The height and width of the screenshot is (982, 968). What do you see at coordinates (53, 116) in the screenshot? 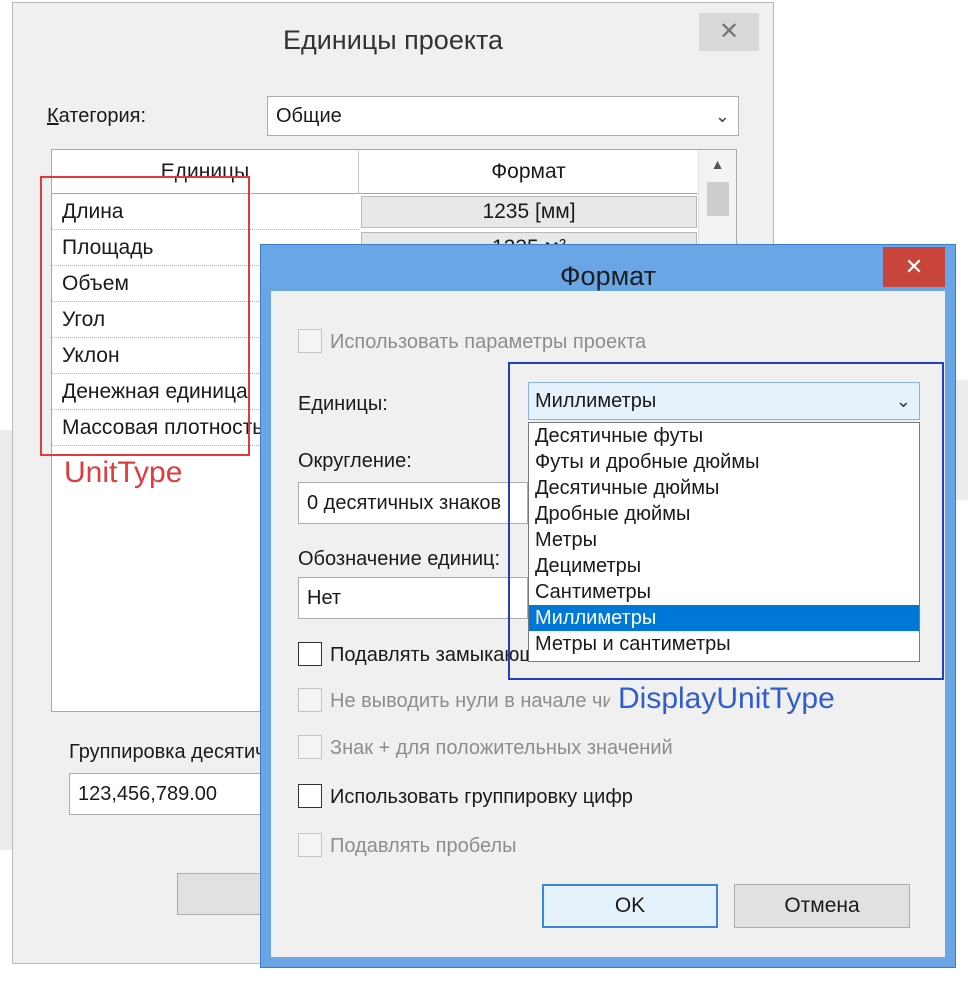
I see `category-label-accelerator: К` at bounding box center [53, 116].